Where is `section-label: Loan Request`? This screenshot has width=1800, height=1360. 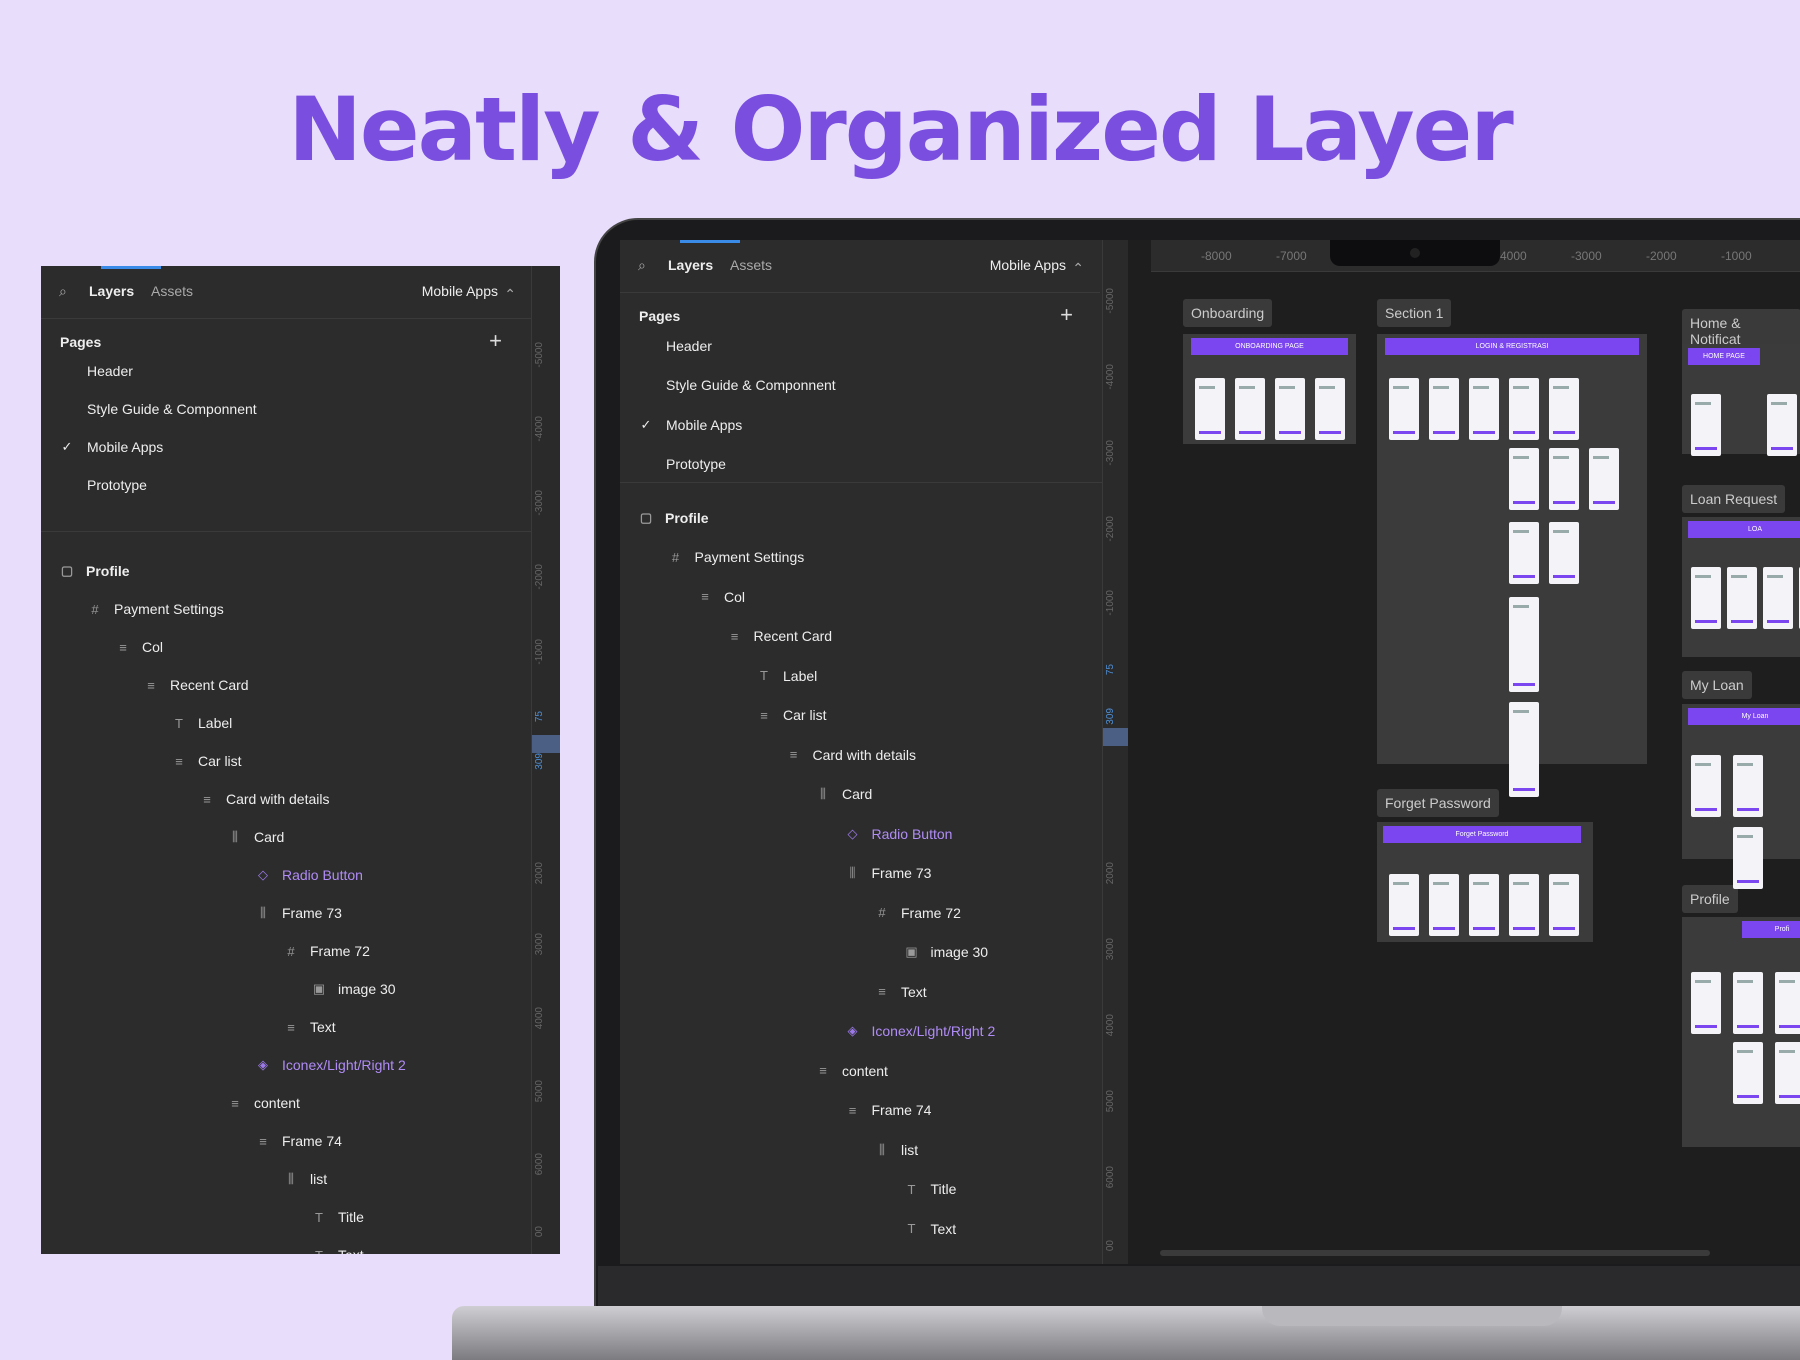 section-label: Loan Request is located at coordinates (1734, 499).